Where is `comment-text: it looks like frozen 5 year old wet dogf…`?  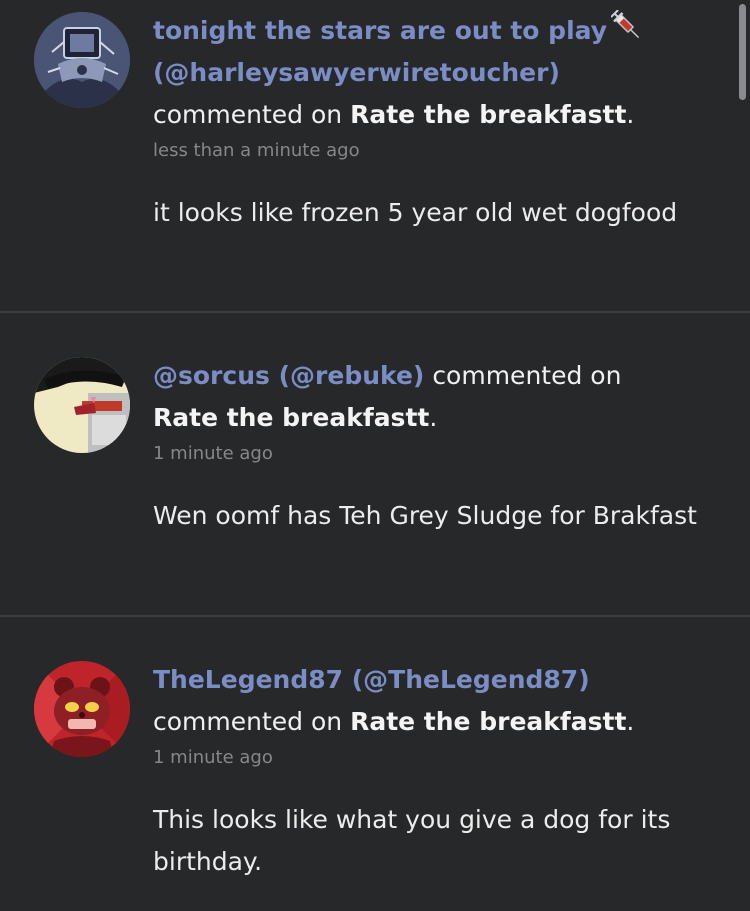
comment-text: it looks like frozen 5 year old wet dogf… is located at coordinates (415, 212).